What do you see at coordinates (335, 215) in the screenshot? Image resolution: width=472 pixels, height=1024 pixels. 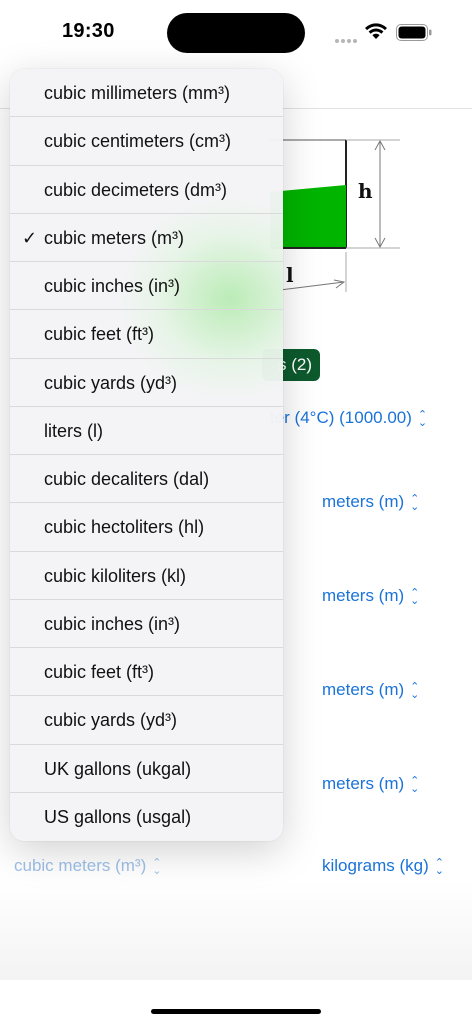 I see `container-diagram: h l` at bounding box center [335, 215].